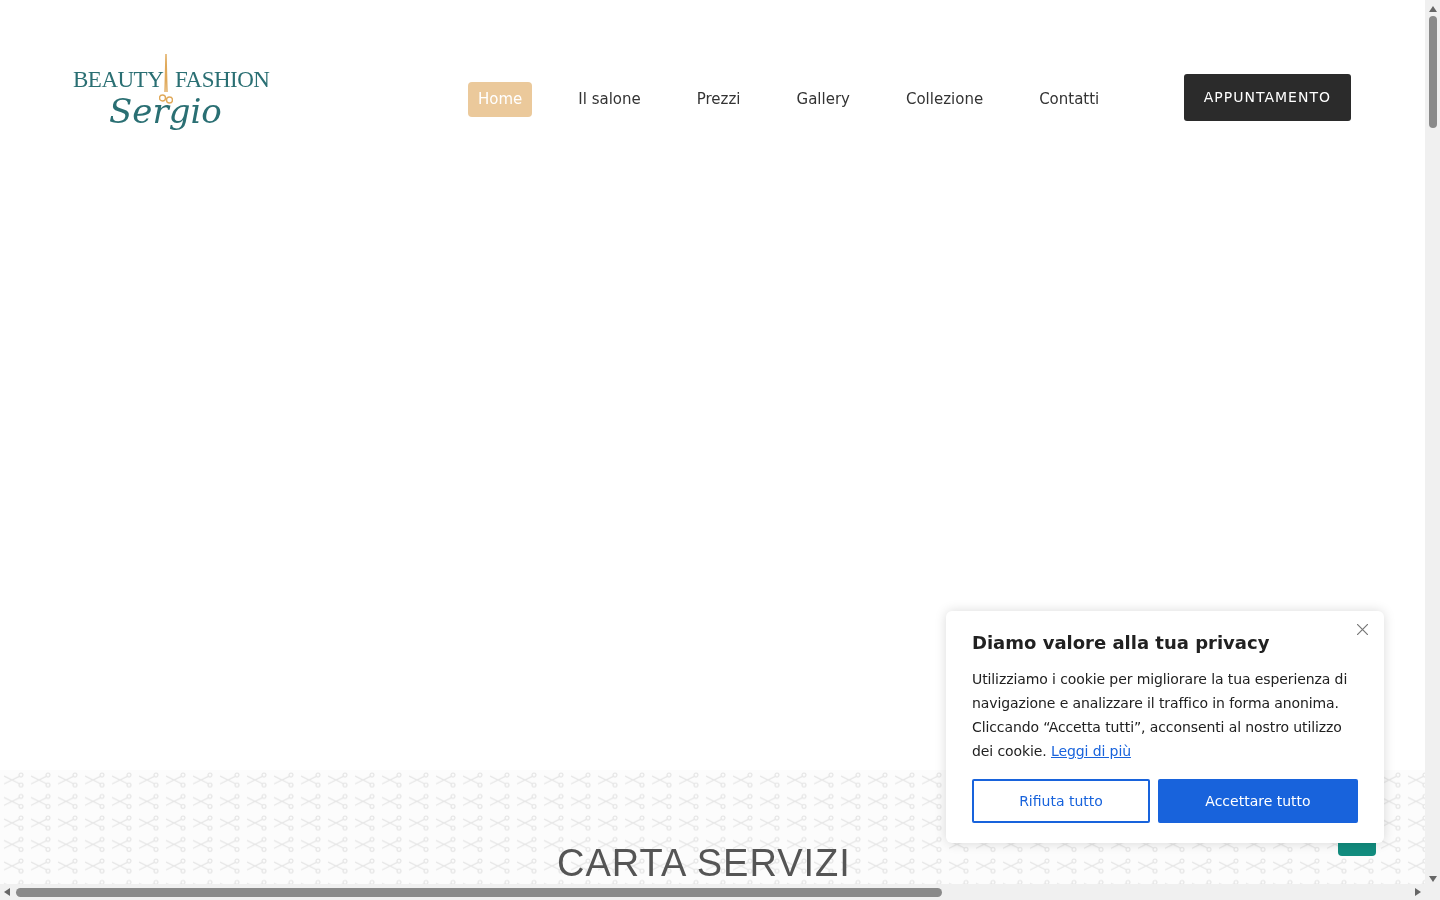  I want to click on right-arrow-icon, so click(1418, 892).